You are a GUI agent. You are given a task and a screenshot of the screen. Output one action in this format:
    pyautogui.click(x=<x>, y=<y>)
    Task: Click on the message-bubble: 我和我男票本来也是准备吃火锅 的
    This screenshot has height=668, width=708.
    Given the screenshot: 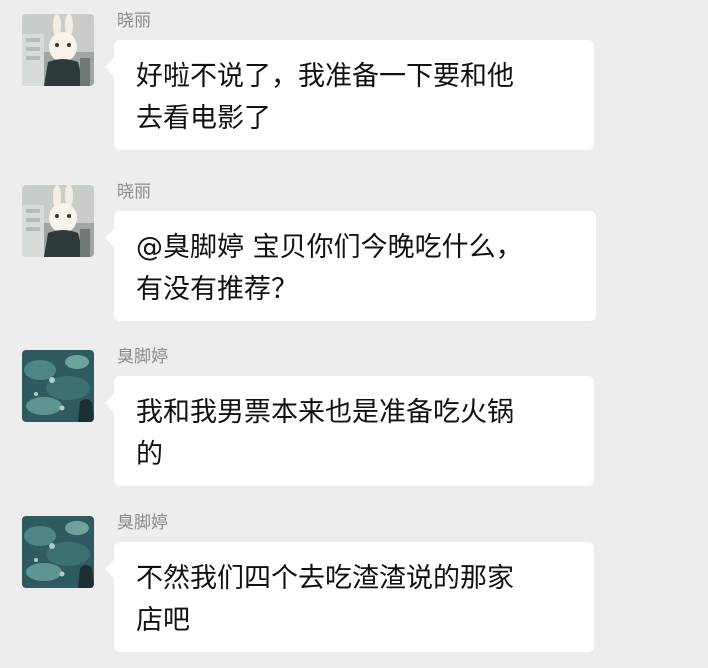 What is the action you would take?
    pyautogui.click(x=349, y=431)
    